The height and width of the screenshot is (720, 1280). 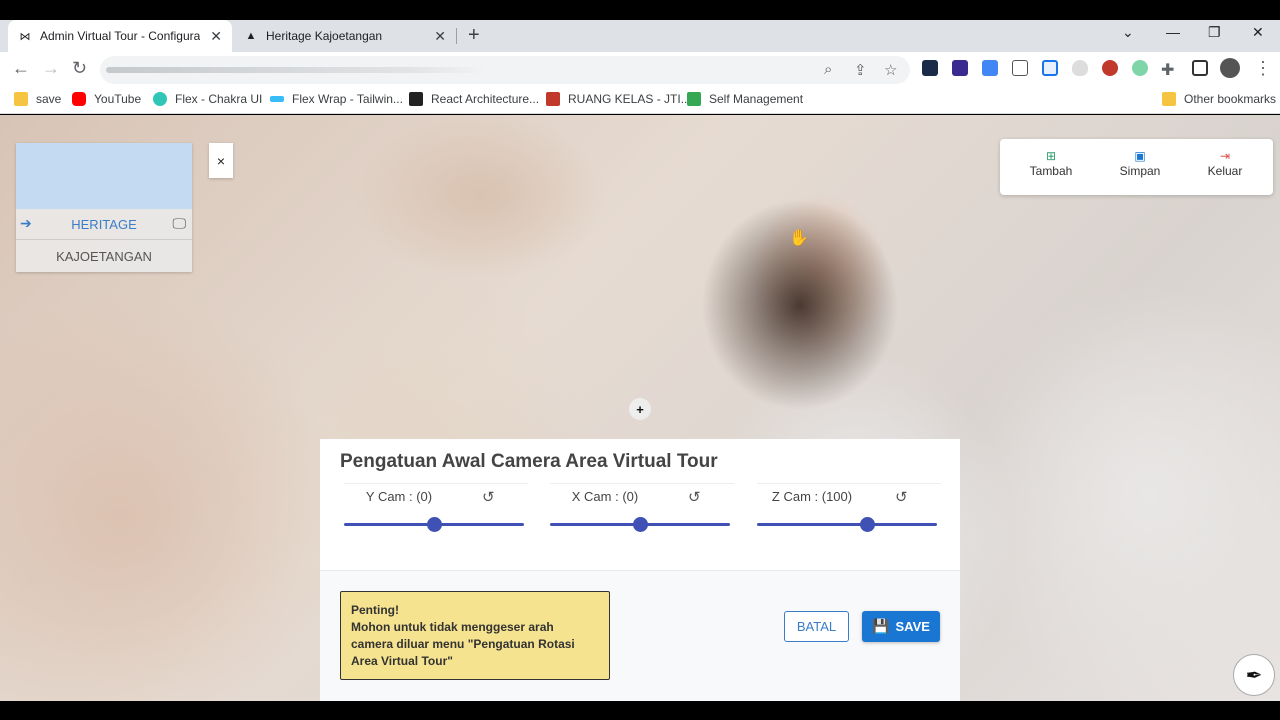 What do you see at coordinates (1200, 68) in the screenshot?
I see `side-panel-icon` at bounding box center [1200, 68].